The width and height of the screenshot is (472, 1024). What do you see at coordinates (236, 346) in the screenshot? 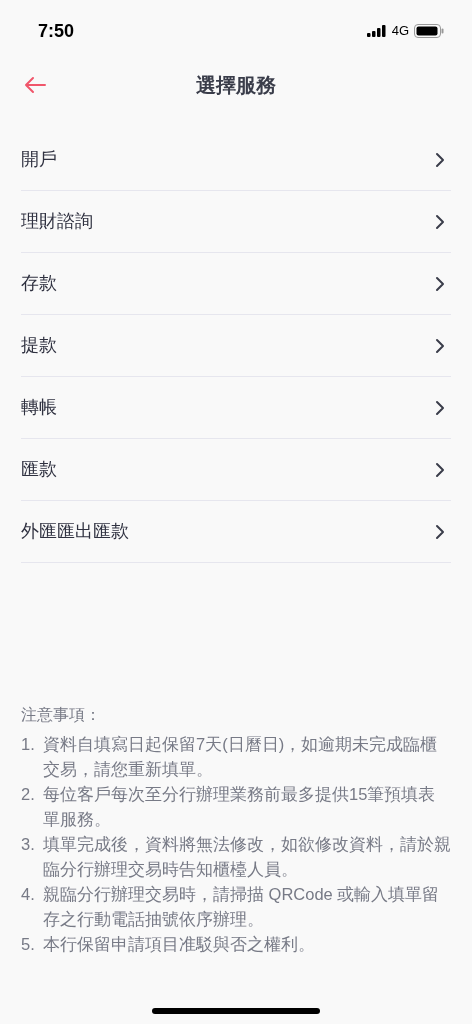
I see `service-item: 提款` at bounding box center [236, 346].